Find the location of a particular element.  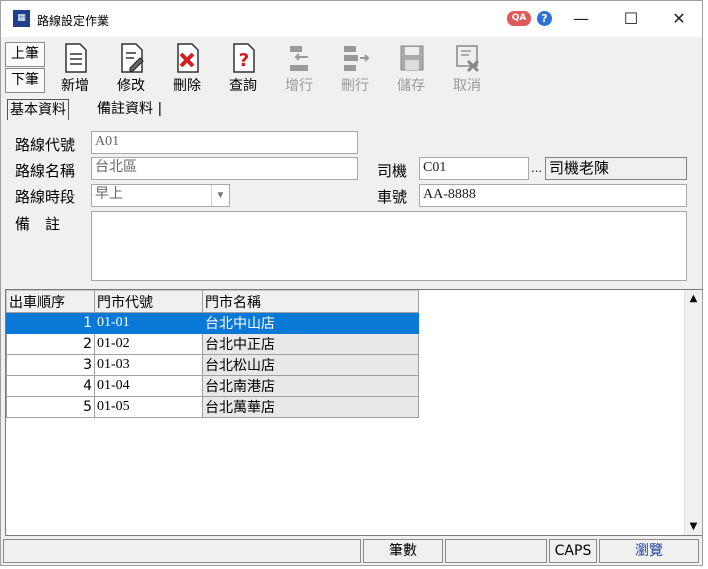

plate-label: 車號 is located at coordinates (392, 197).